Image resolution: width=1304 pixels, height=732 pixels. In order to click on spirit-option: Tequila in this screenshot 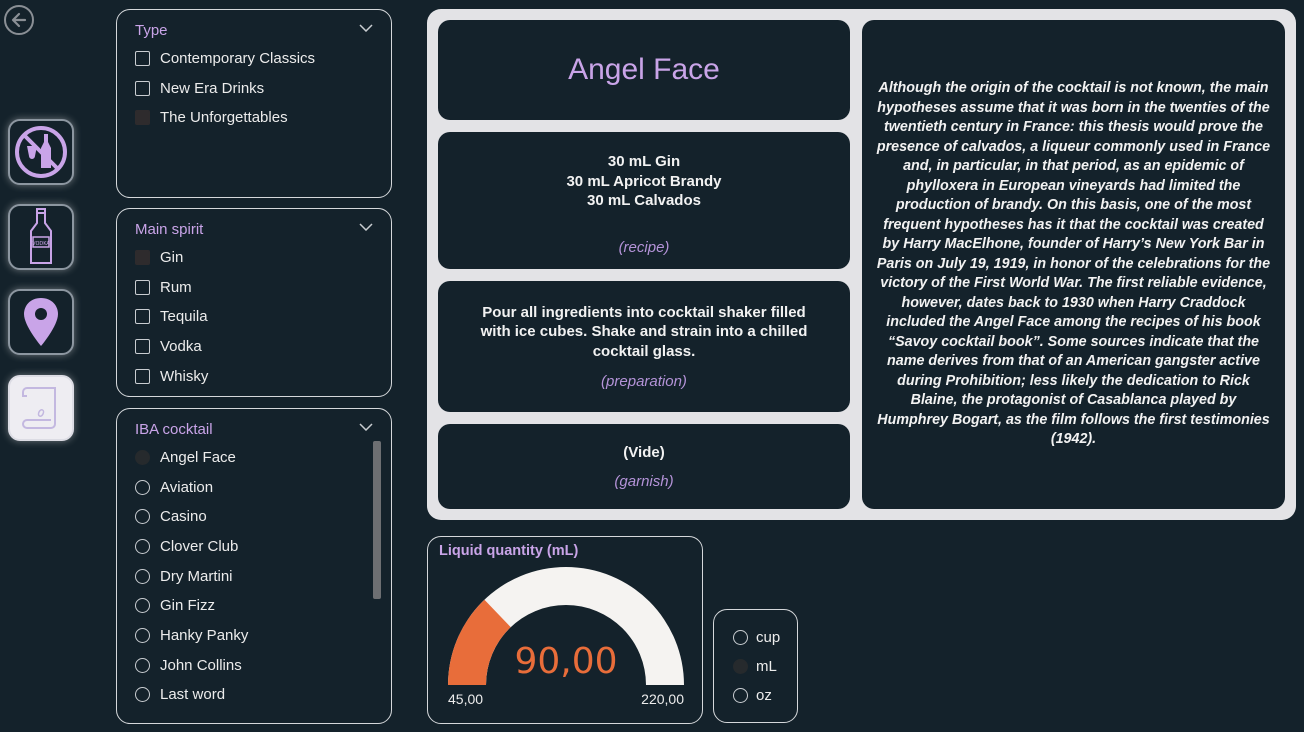, I will do `click(171, 316)`.